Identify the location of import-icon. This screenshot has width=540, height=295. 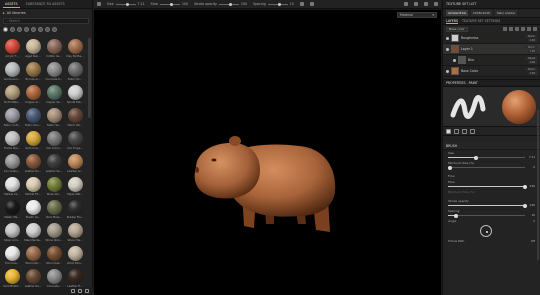
(73, 291).